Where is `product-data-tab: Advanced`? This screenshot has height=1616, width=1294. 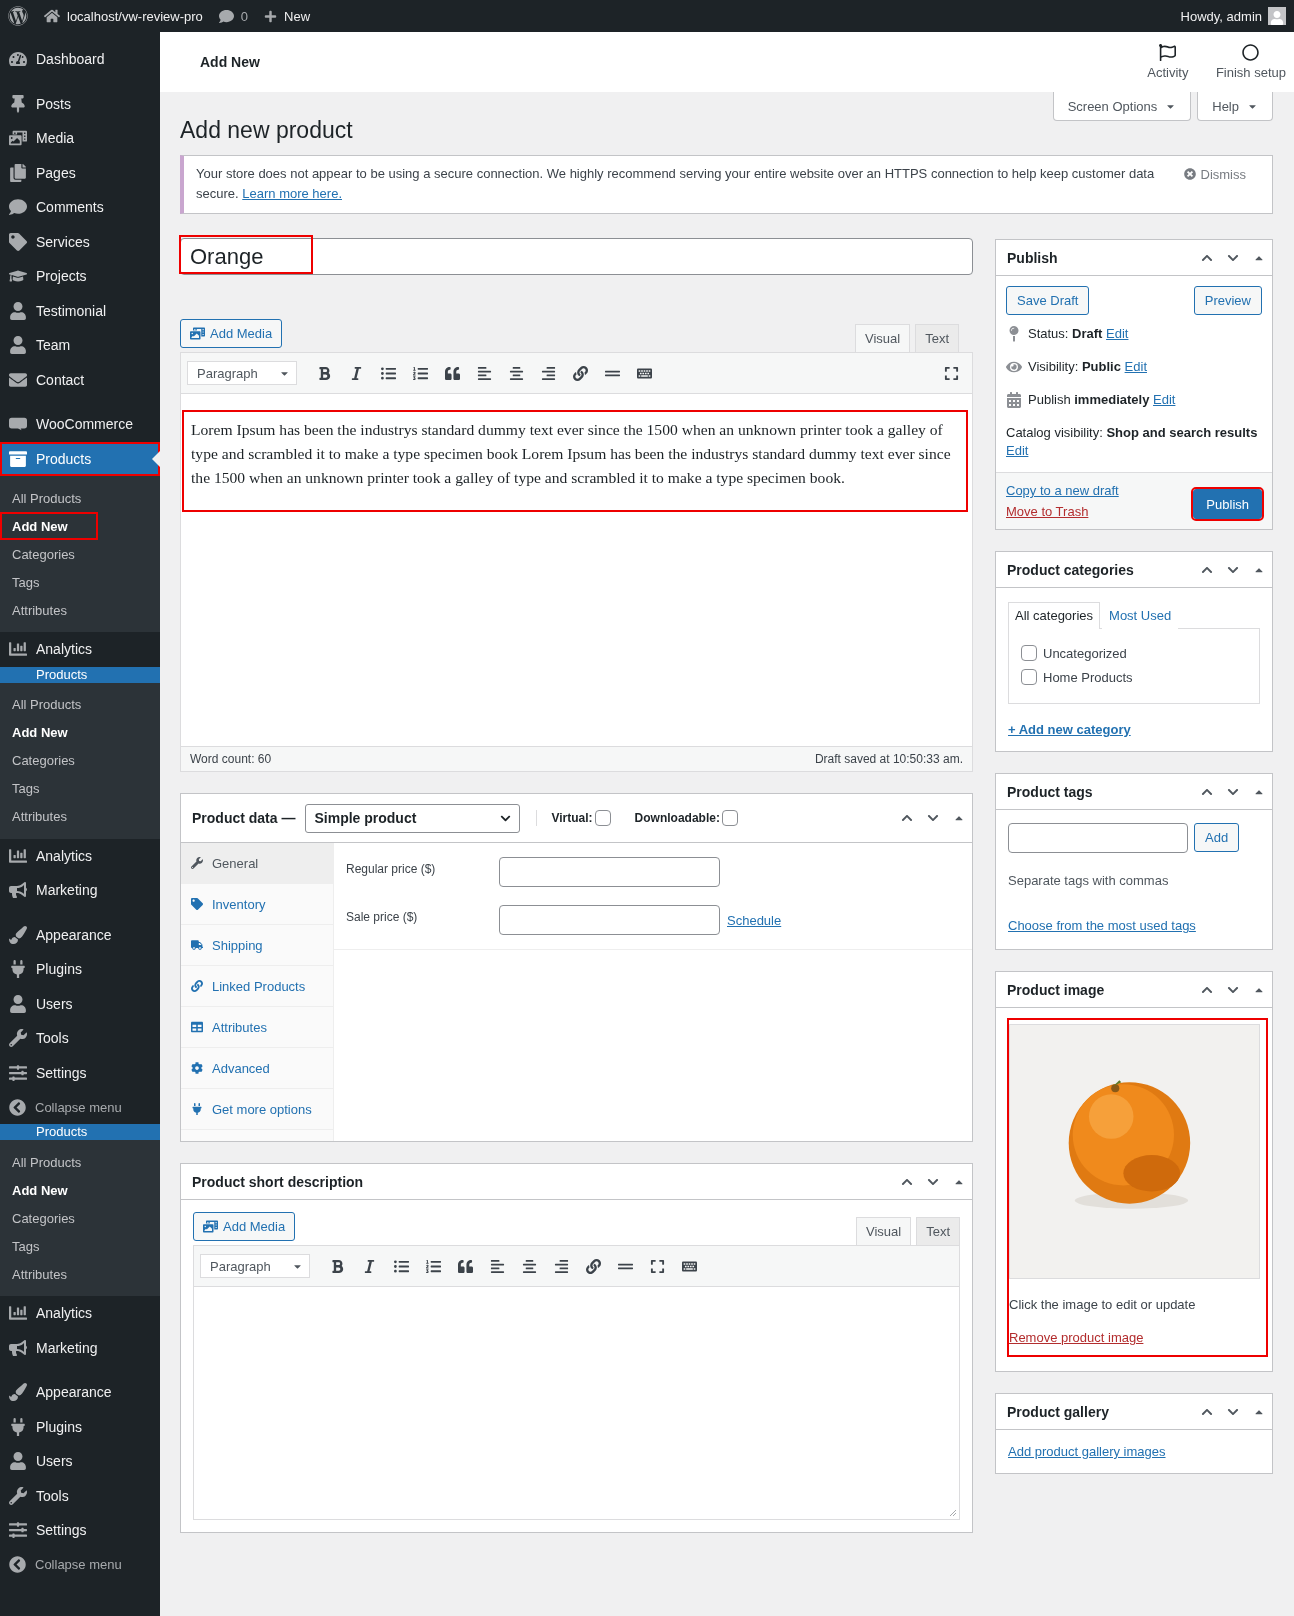
product-data-tab: Advanced is located at coordinates (257, 1068).